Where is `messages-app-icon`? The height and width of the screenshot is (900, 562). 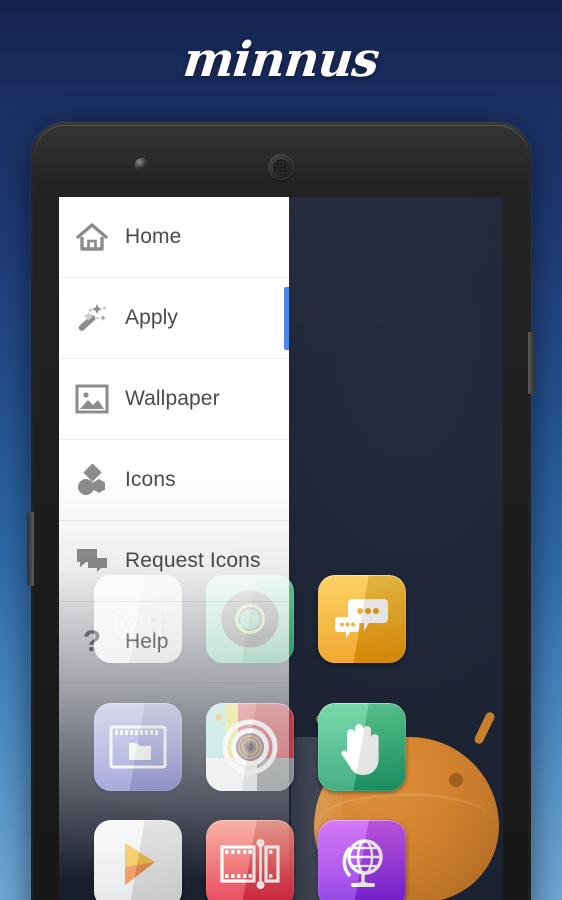 messages-app-icon is located at coordinates (362, 619).